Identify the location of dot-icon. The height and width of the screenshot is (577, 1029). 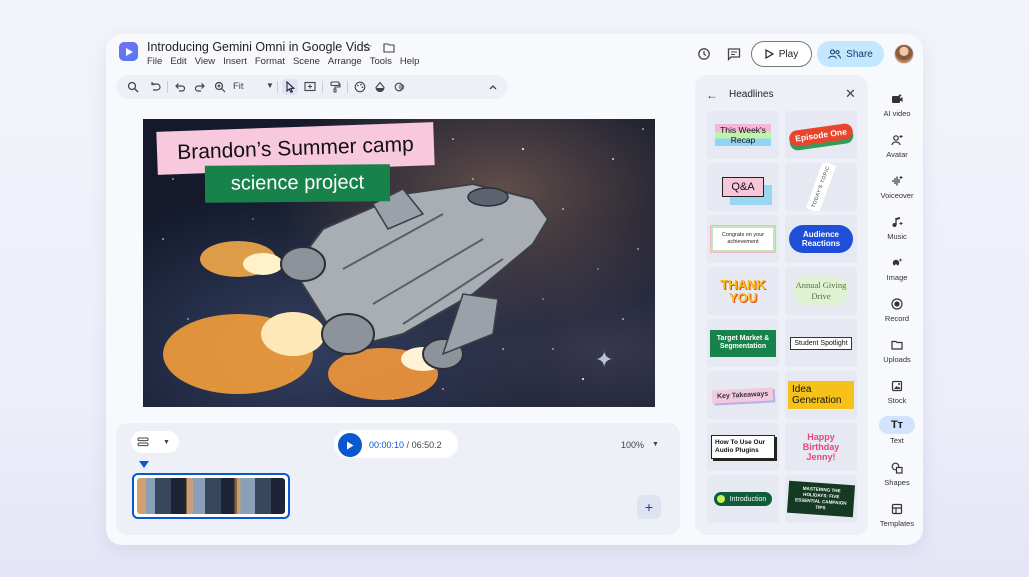
(720, 499).